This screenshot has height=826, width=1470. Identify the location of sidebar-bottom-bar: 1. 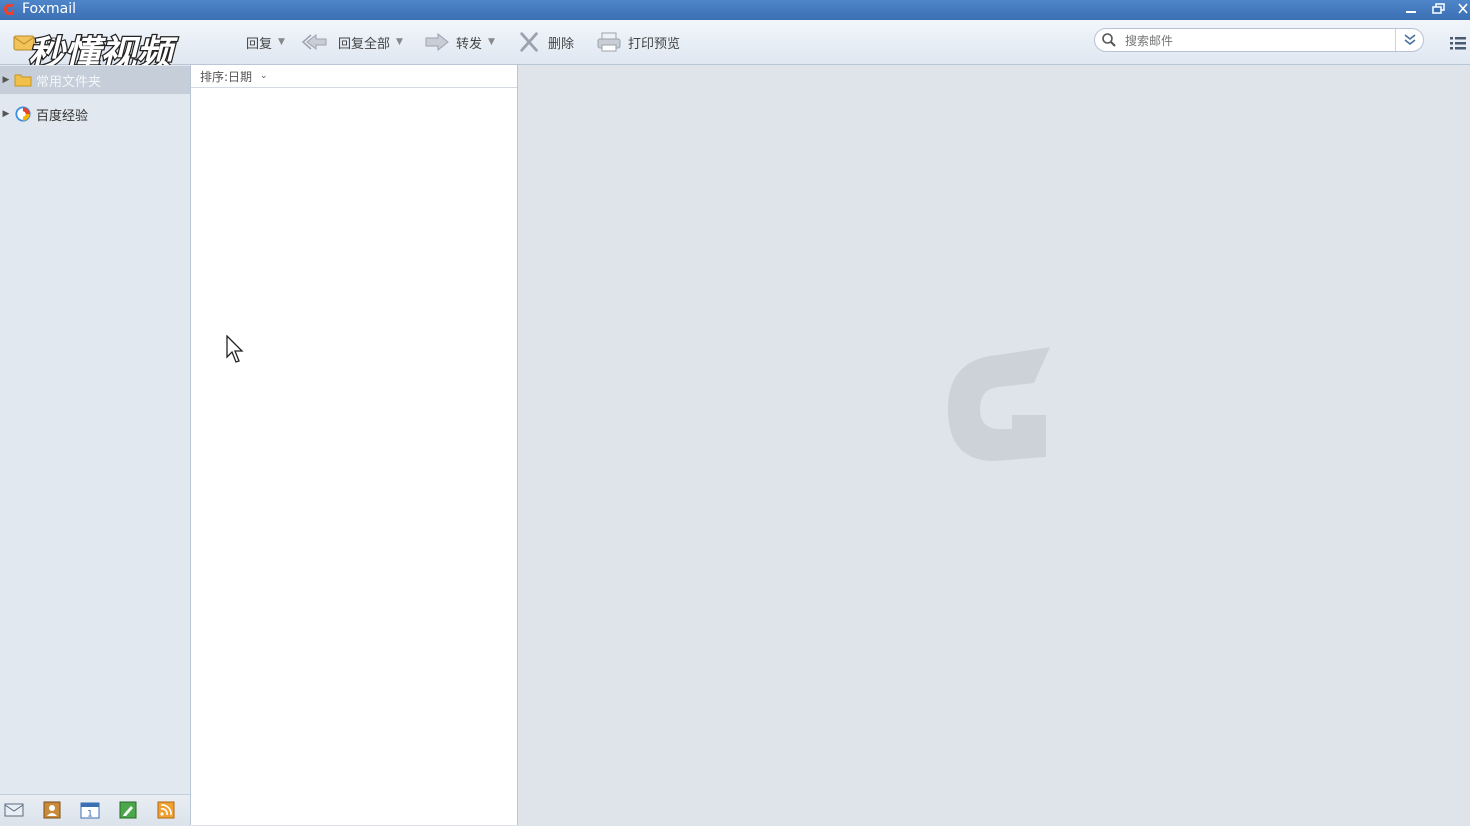
(95, 810).